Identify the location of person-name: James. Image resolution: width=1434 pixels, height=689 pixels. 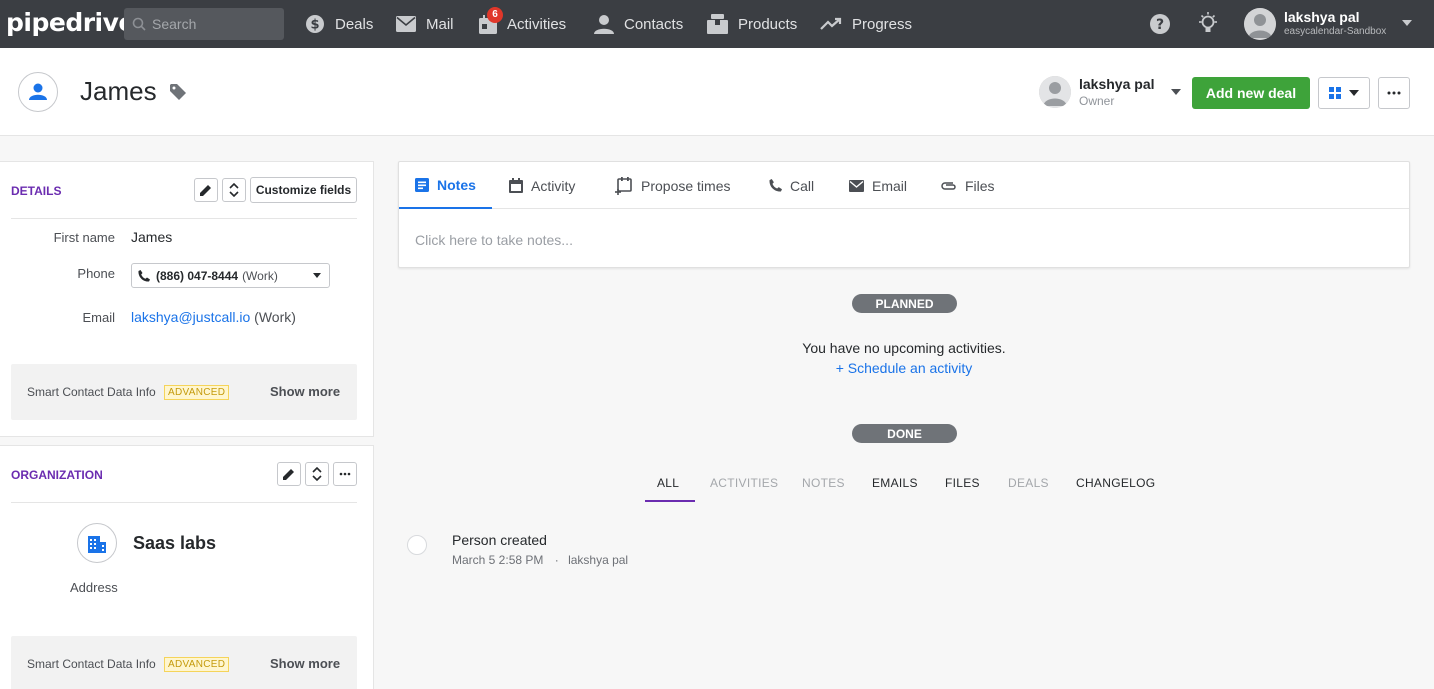
(118, 91).